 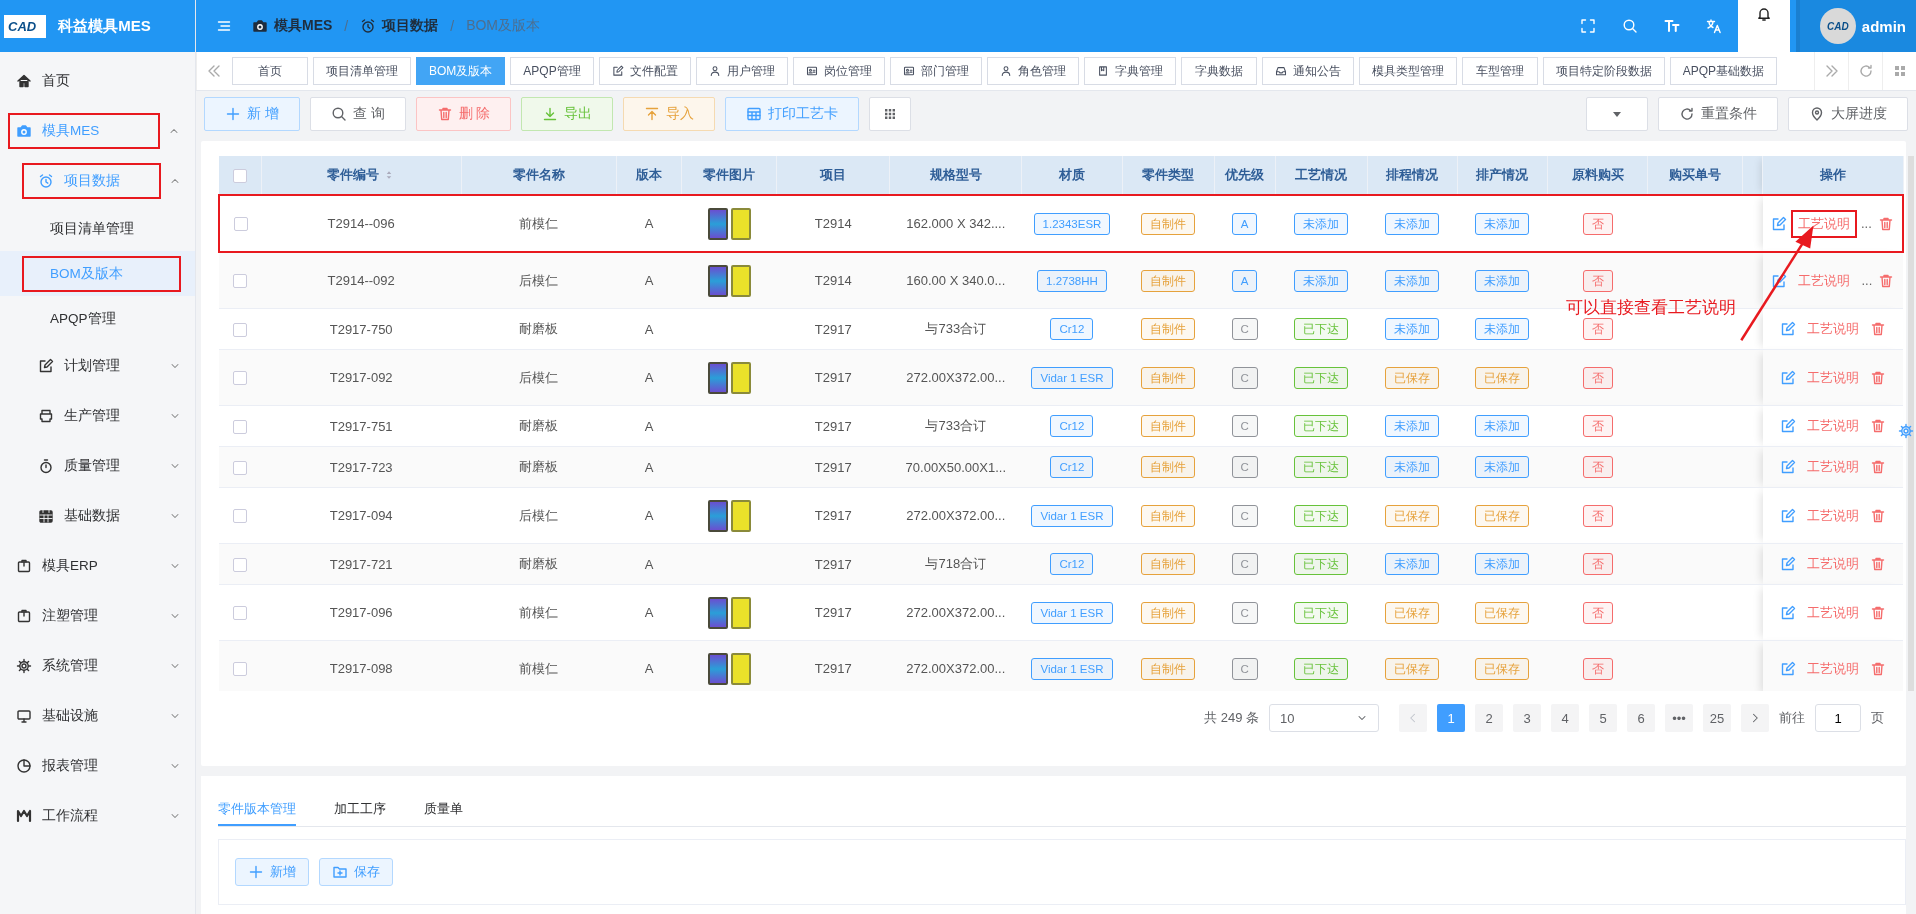 What do you see at coordinates (1324, 718) in the screenshot?
I see `page-size-select: 10` at bounding box center [1324, 718].